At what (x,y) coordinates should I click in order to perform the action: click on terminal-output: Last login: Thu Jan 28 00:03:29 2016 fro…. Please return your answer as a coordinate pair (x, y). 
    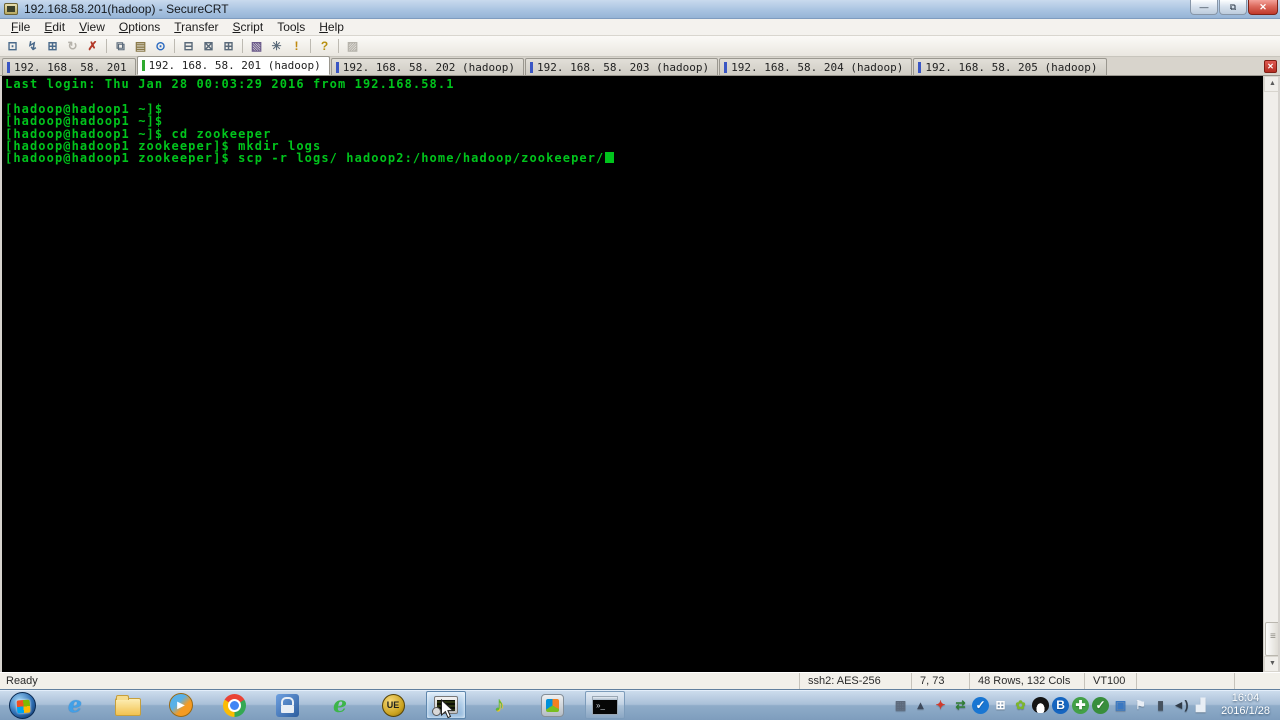
    Looking at the image, I should click on (640, 120).